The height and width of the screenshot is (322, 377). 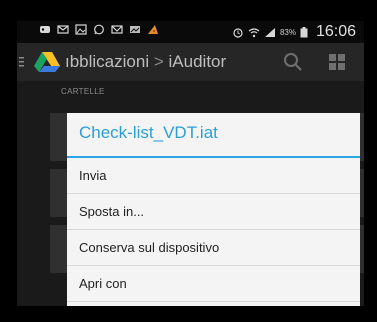 What do you see at coordinates (213, 176) in the screenshot?
I see `menu-item-send: Invia` at bounding box center [213, 176].